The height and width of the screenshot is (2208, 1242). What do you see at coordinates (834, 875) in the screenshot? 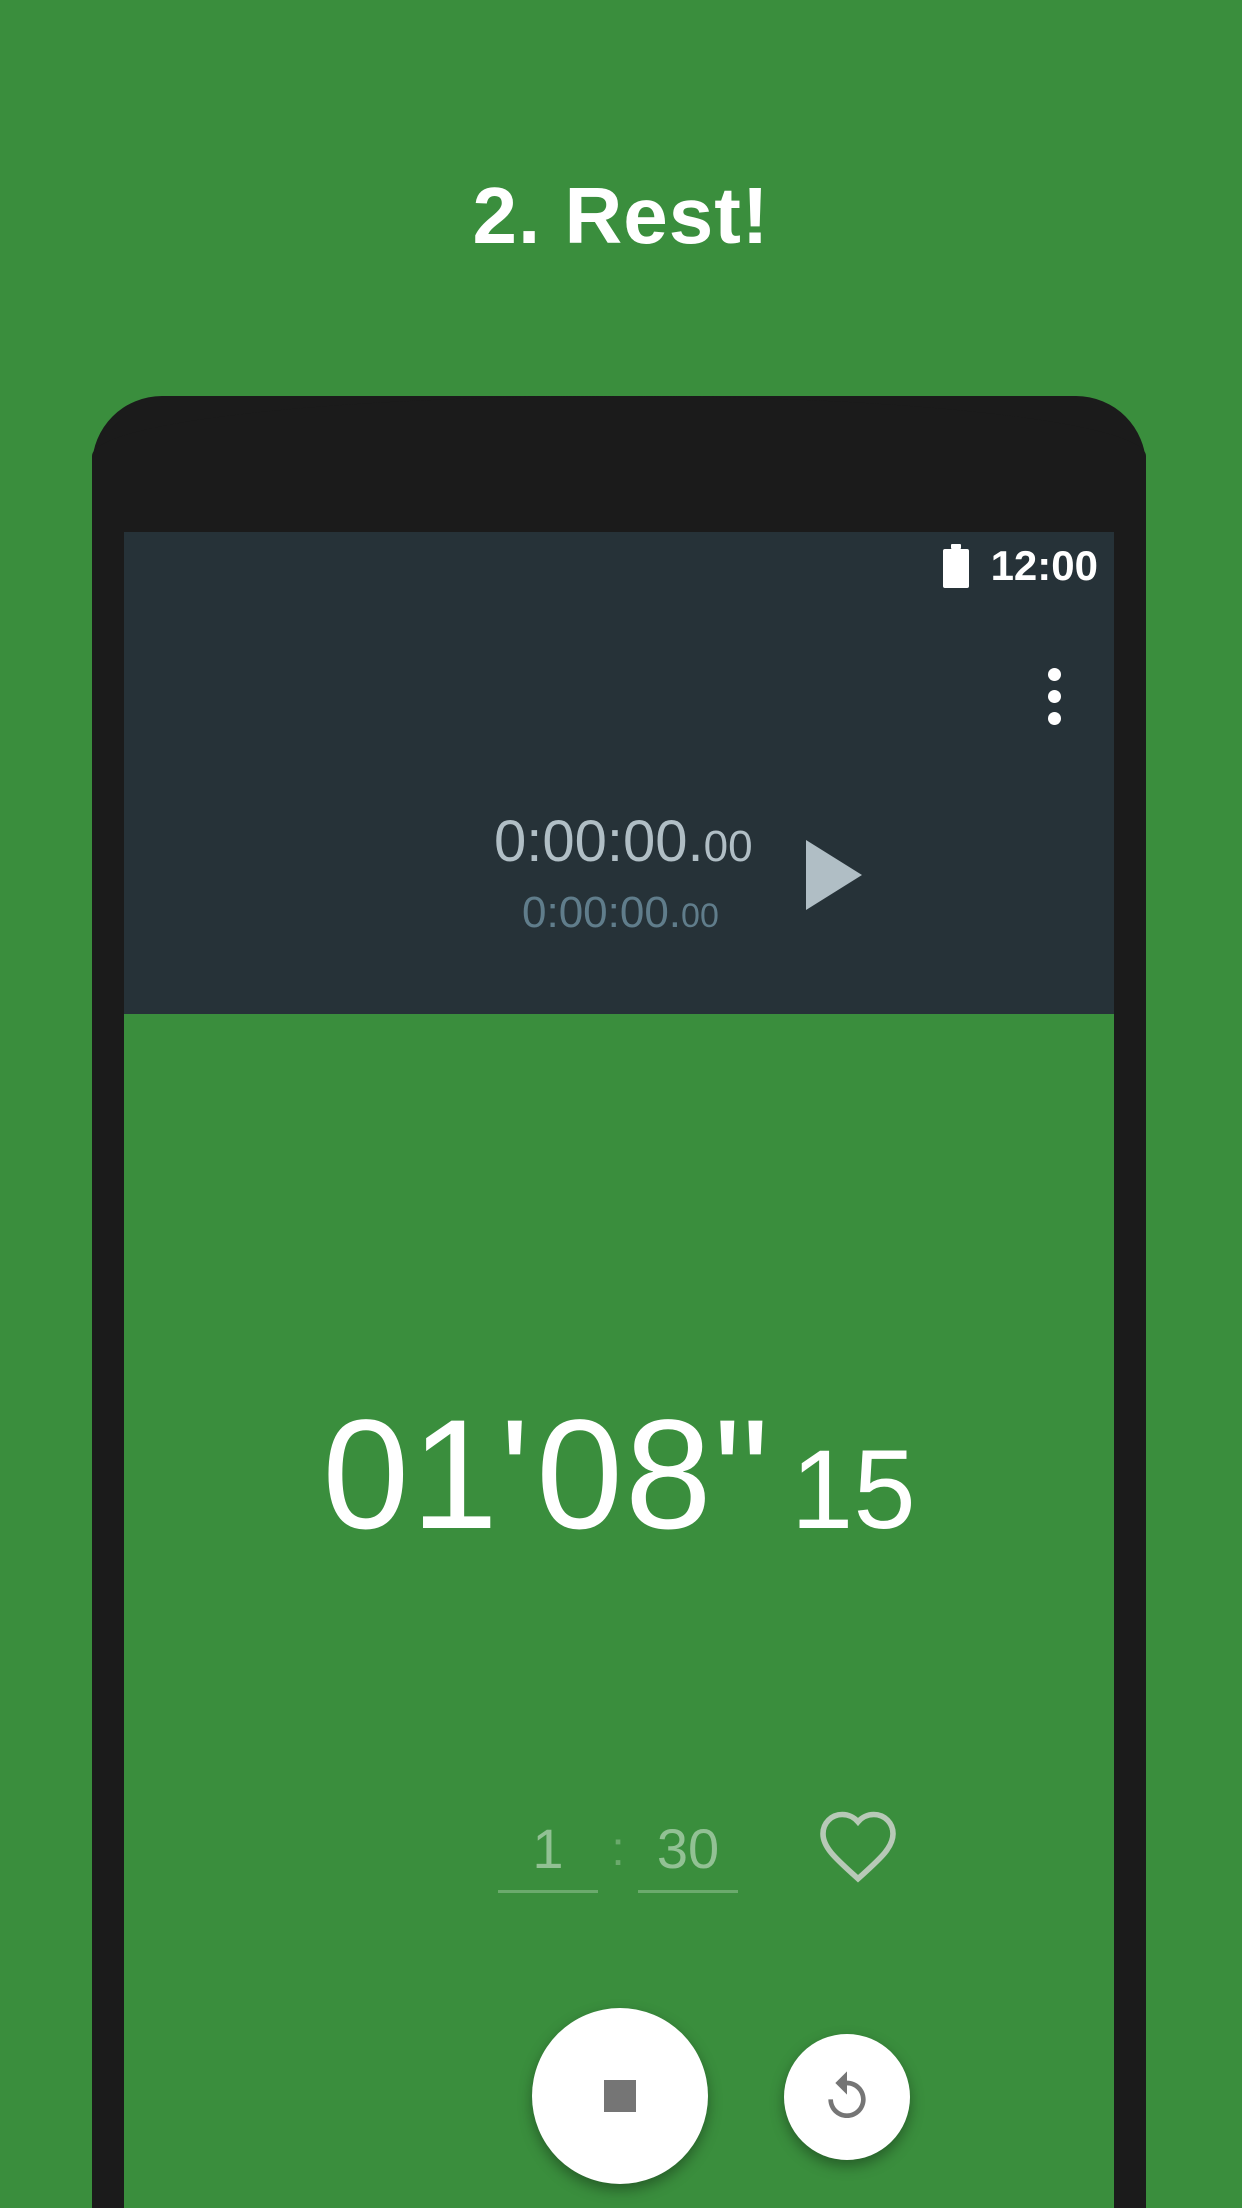
I see `play-icon` at bounding box center [834, 875].